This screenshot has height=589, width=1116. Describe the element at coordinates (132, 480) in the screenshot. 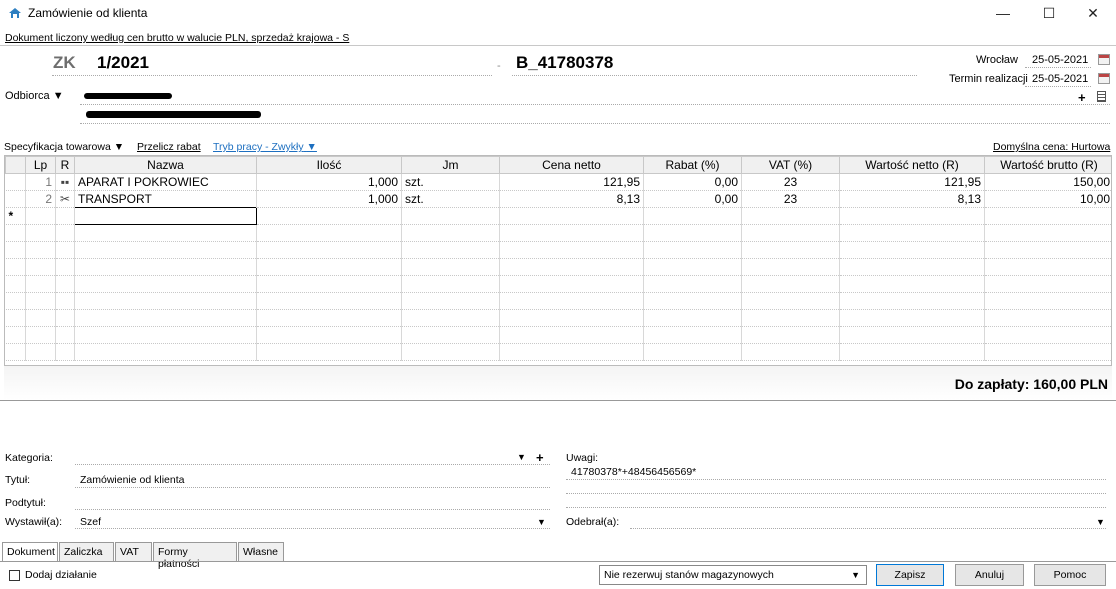

I see `tytul-field: Zamówienie od klienta` at that location.